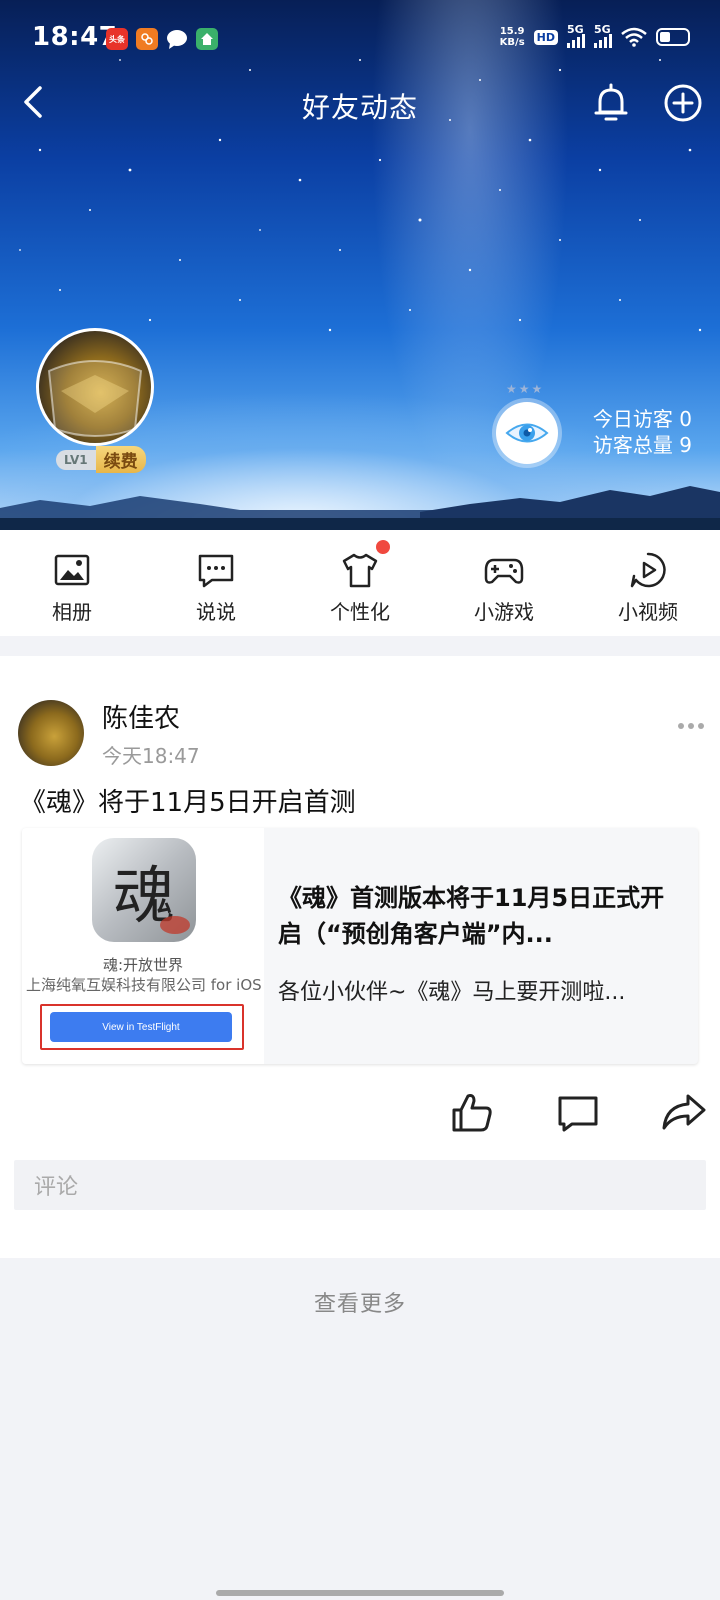  Describe the element at coordinates (216, 612) in the screenshot. I see `feature-talk-label: 说说` at that location.